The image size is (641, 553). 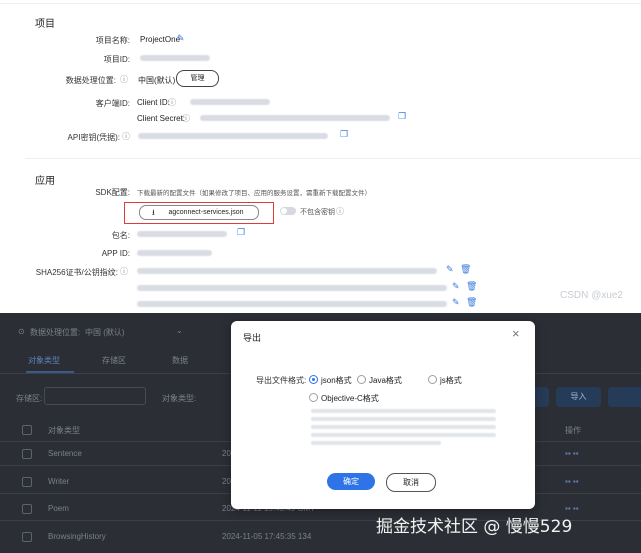 I want to click on bg-extra-button, so click(x=624, y=397).